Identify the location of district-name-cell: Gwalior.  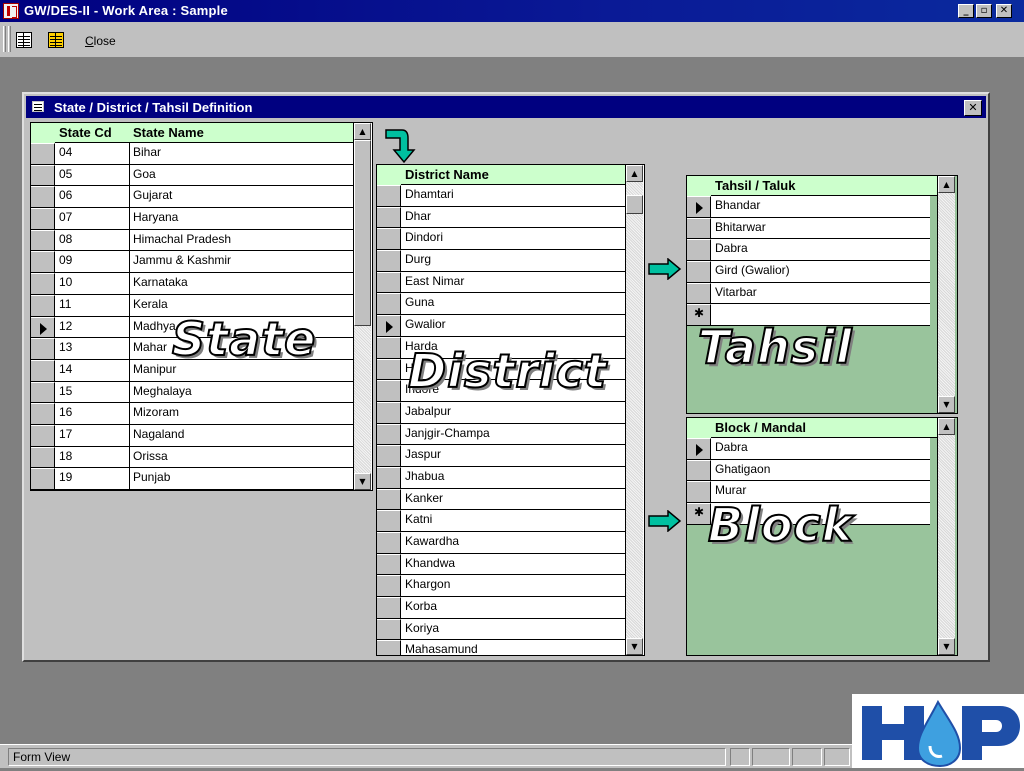
(513, 324).